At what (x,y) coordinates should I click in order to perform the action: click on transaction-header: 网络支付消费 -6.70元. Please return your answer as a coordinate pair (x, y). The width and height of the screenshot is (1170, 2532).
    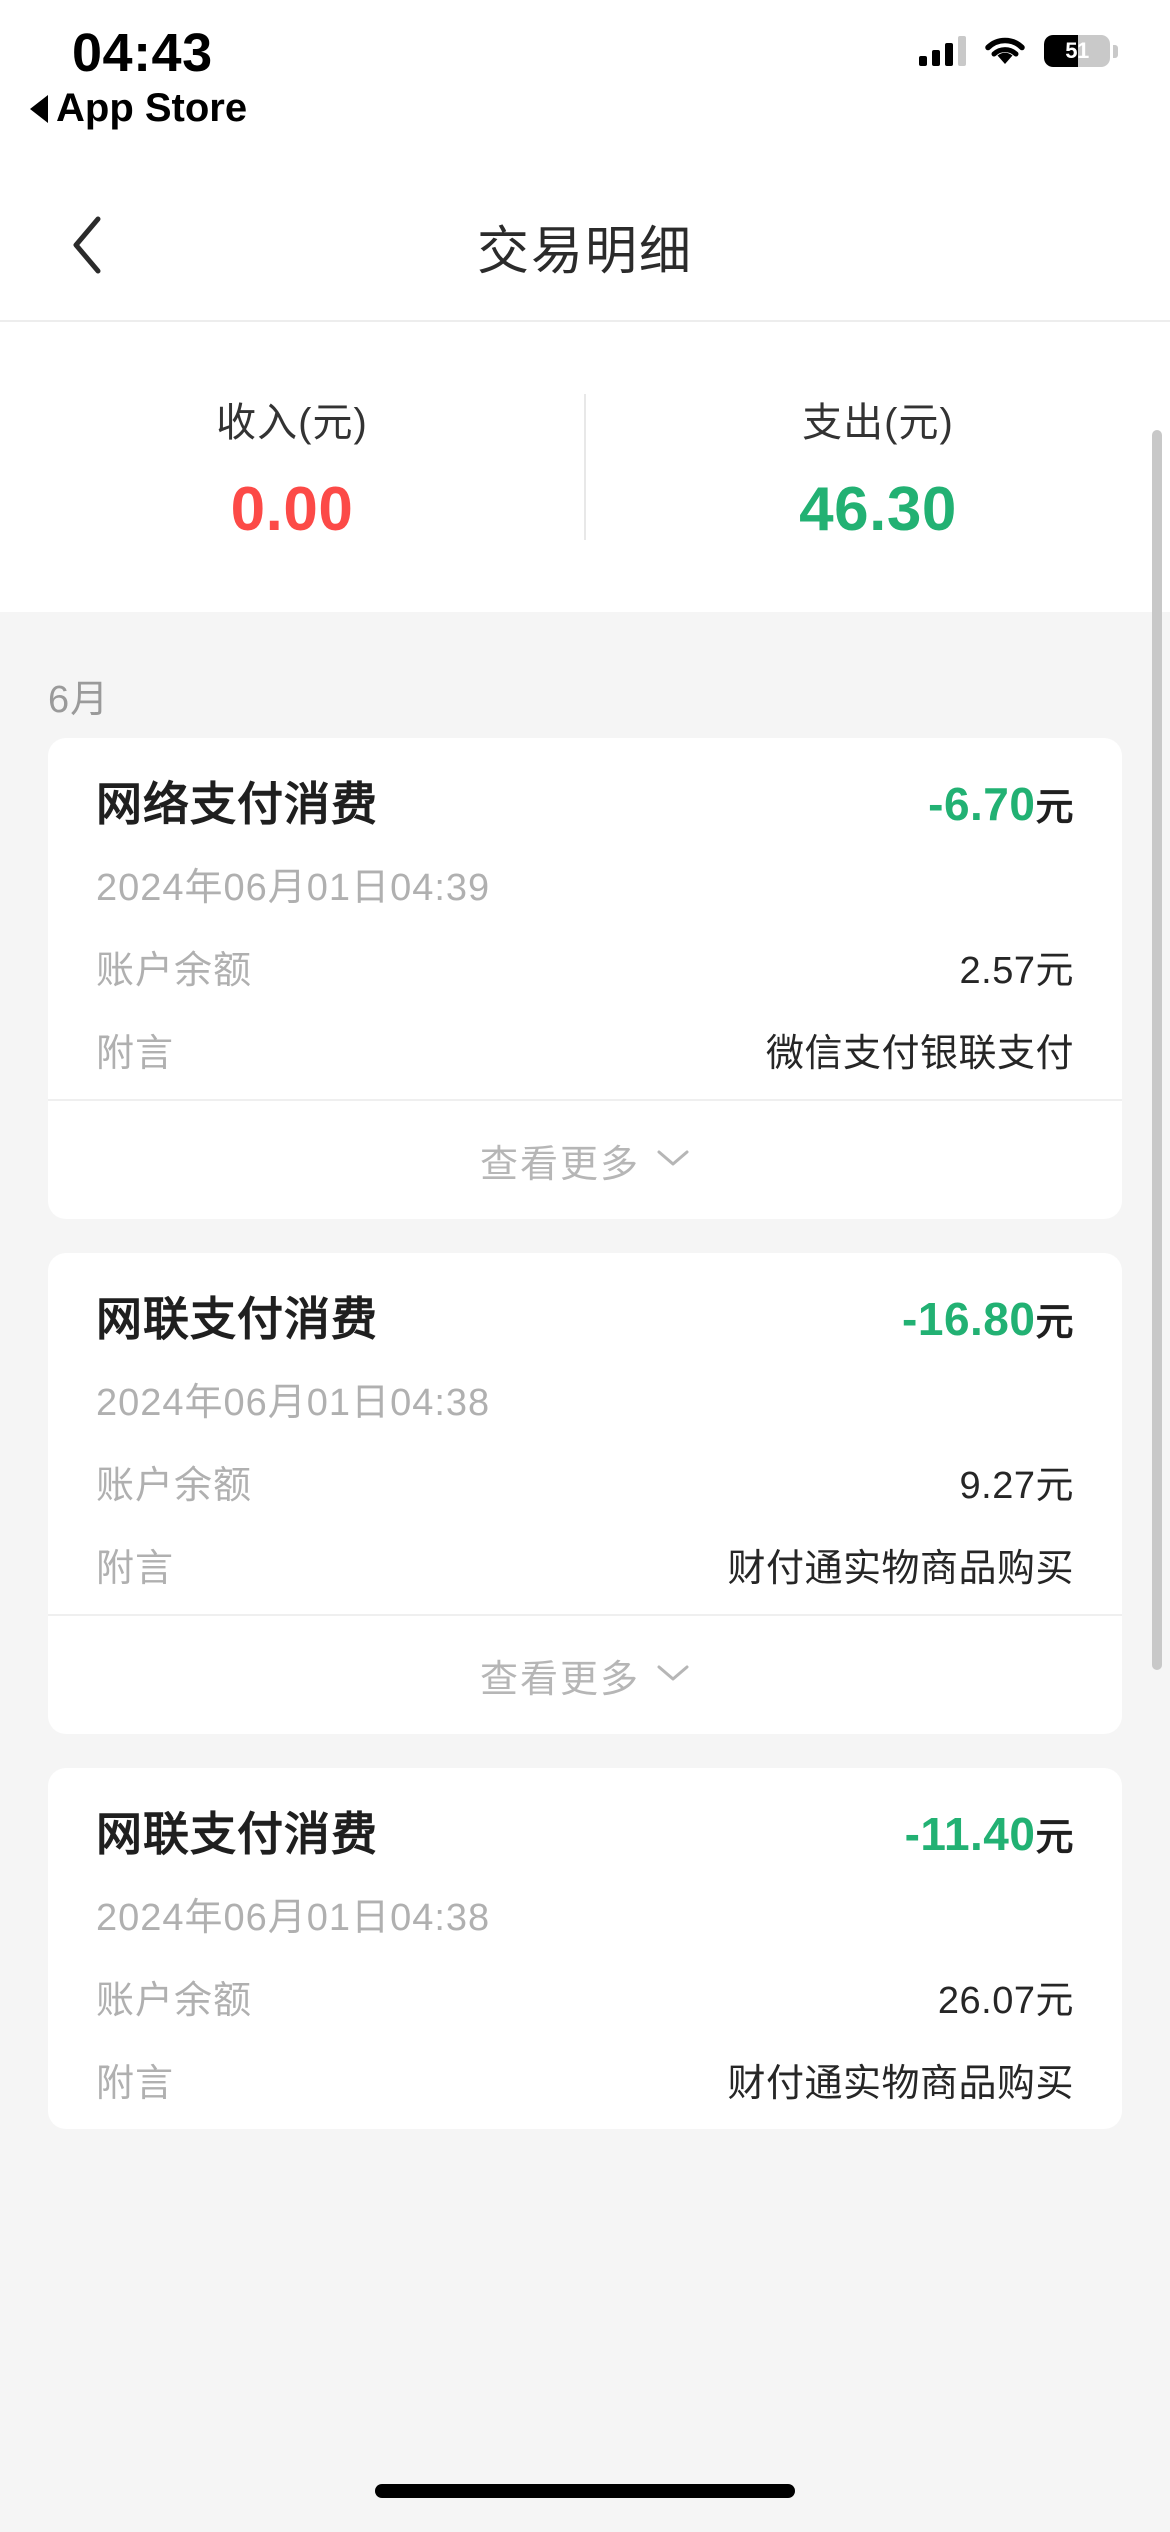
    Looking at the image, I should click on (585, 801).